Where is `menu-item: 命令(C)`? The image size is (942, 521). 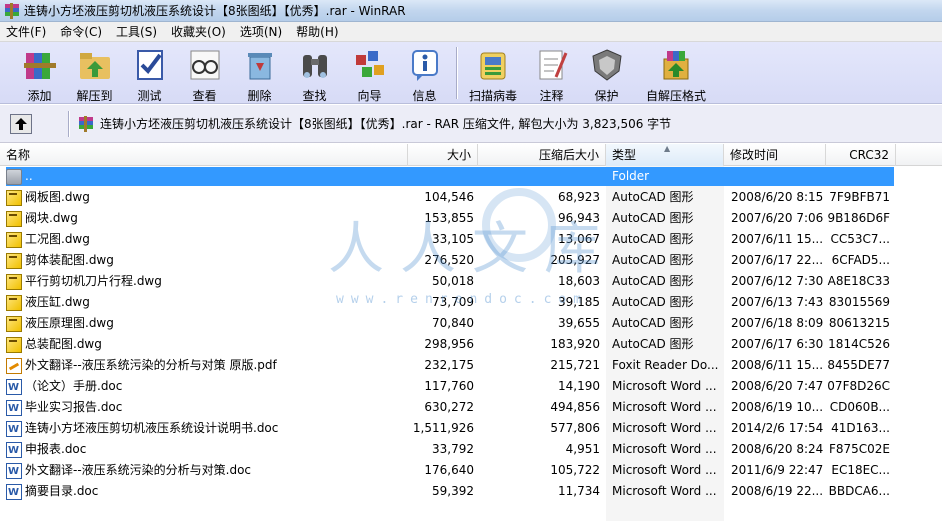
menu-item: 命令(C) is located at coordinates (82, 31).